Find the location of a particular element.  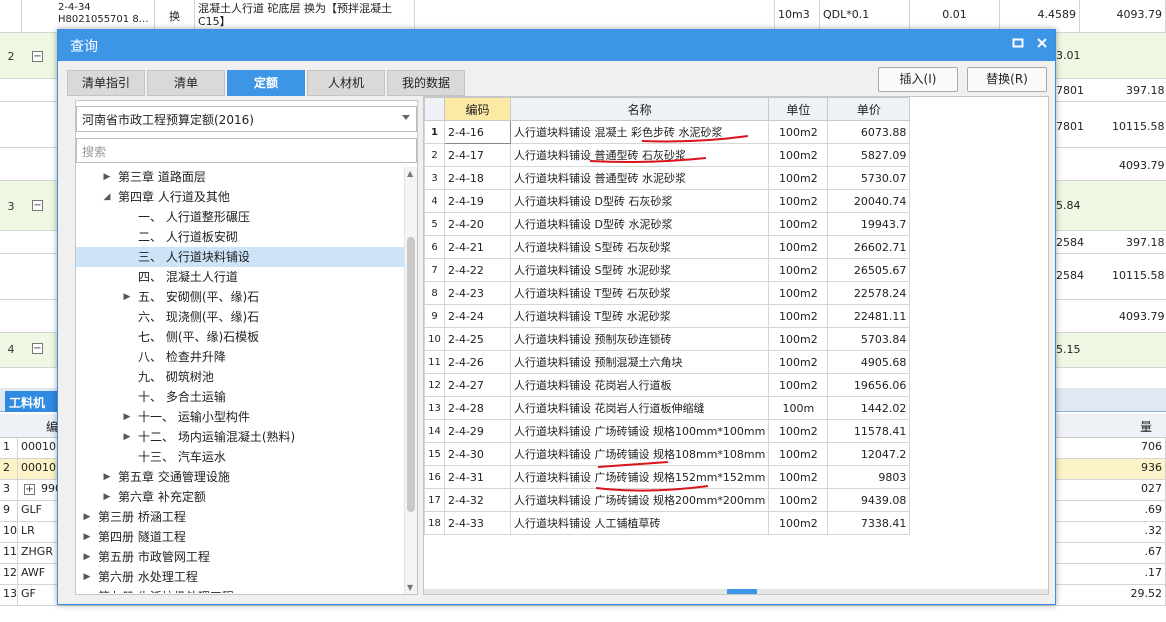

bottom-row-code: GF is located at coordinates (39, 595).